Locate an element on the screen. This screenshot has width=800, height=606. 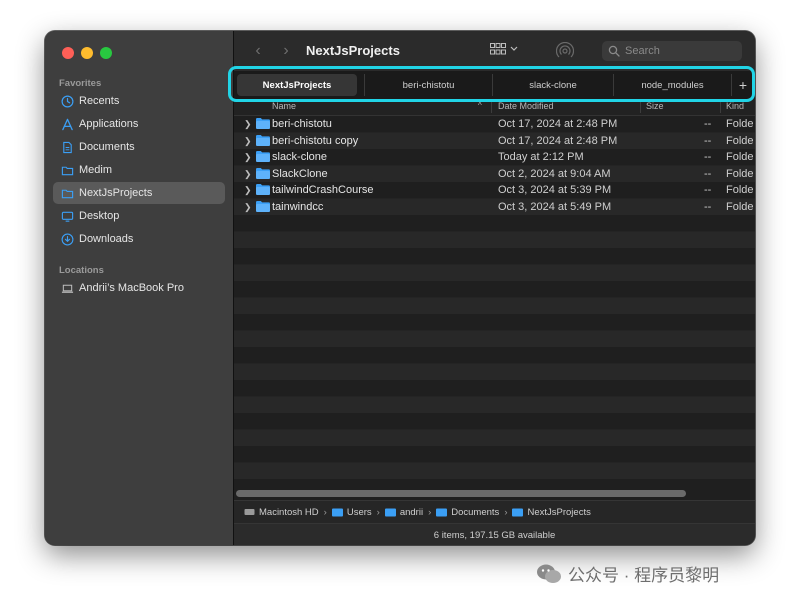
sidebar-item-applications: Applications is located at coordinates (139, 124).